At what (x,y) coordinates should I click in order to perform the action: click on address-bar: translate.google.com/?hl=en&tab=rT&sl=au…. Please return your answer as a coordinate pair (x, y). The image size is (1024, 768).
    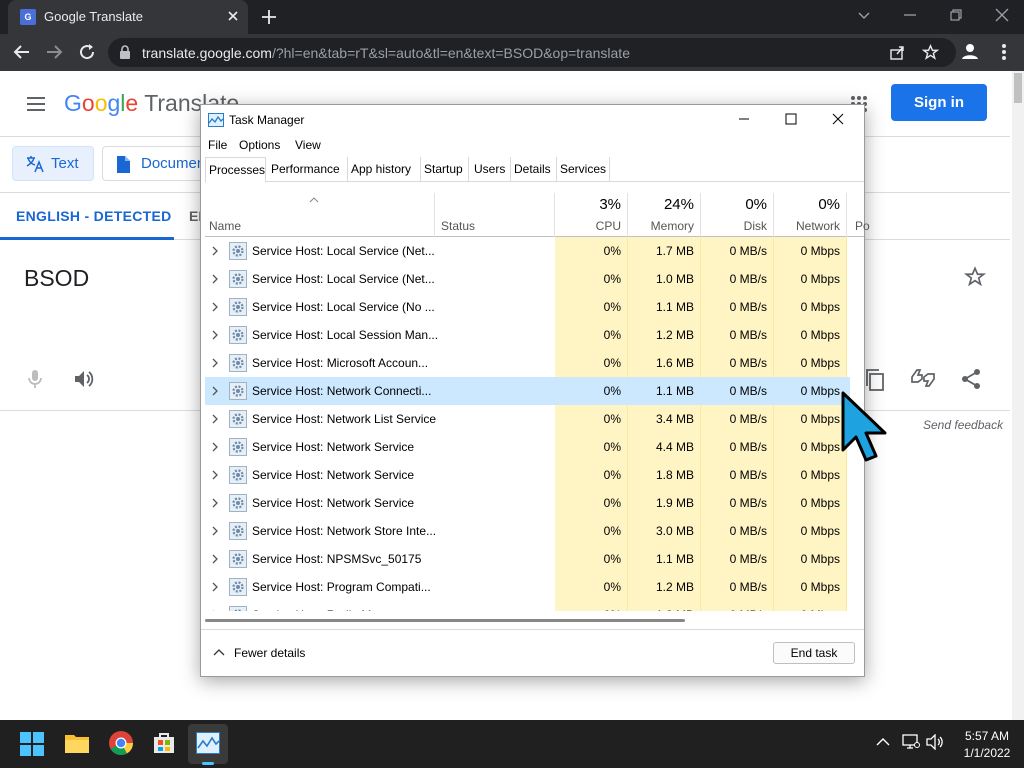
    Looking at the image, I should click on (532, 52).